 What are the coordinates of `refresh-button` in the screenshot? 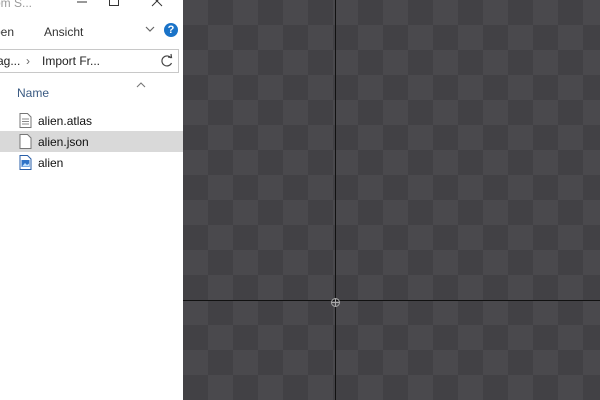 It's located at (167, 61).